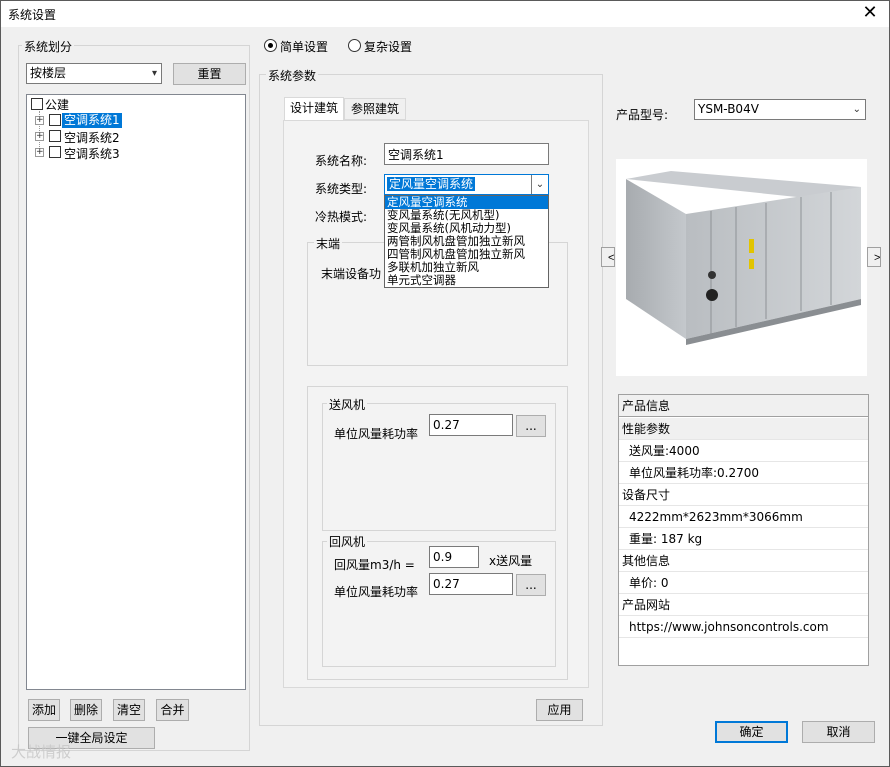 The image size is (890, 767). Describe the element at coordinates (838, 732) in the screenshot. I see `cancel-button: 取消` at that location.